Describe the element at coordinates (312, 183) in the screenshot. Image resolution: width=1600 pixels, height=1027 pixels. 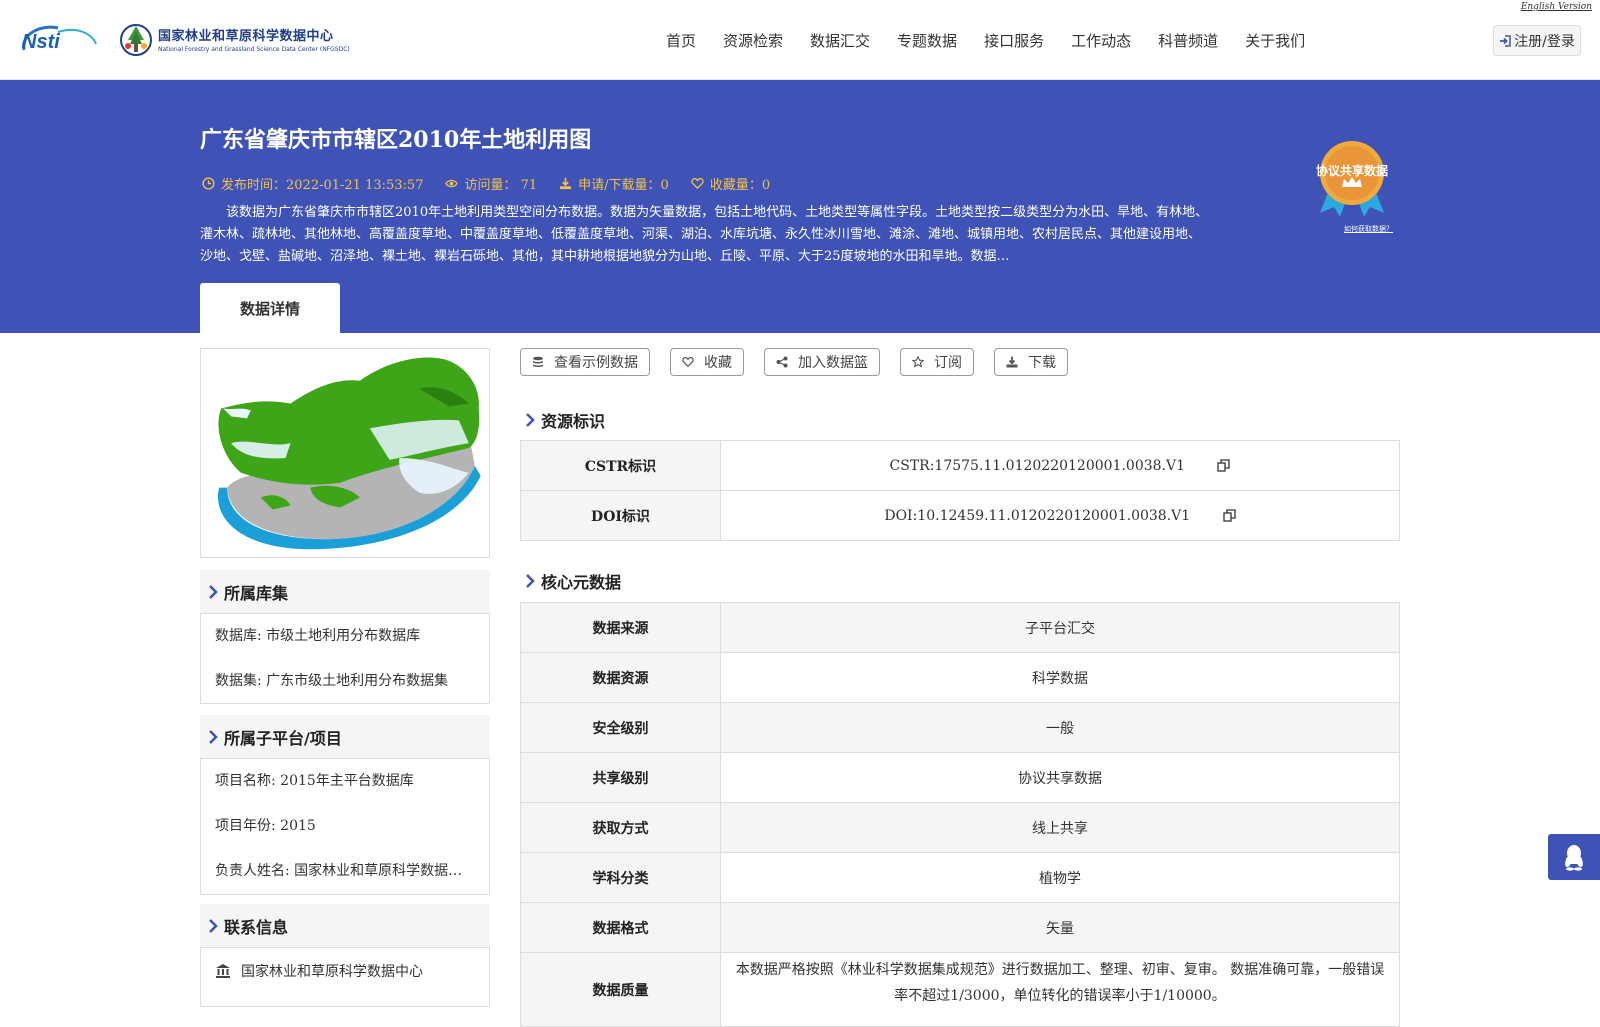
I see `publish-time: 发布时间：2022-01-21 13:53:57` at that location.